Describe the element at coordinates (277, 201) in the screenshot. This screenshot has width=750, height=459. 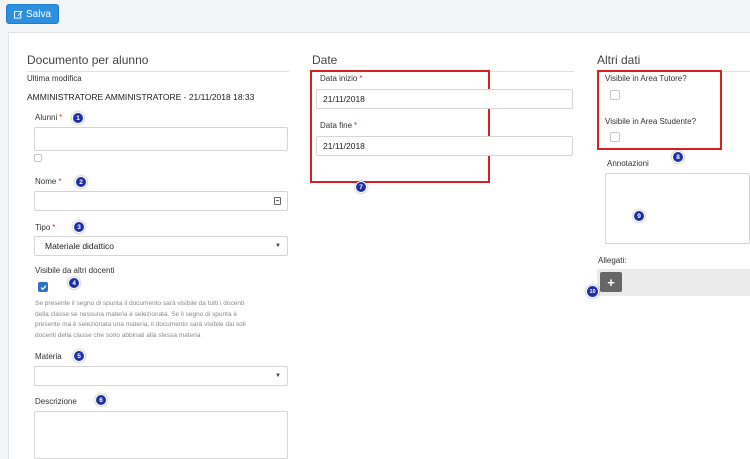
I see `calendar-icon` at that location.